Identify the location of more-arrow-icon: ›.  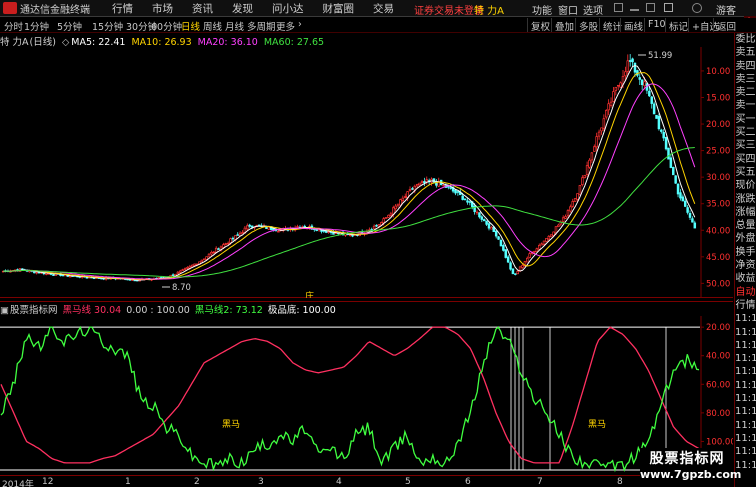
(300, 24).